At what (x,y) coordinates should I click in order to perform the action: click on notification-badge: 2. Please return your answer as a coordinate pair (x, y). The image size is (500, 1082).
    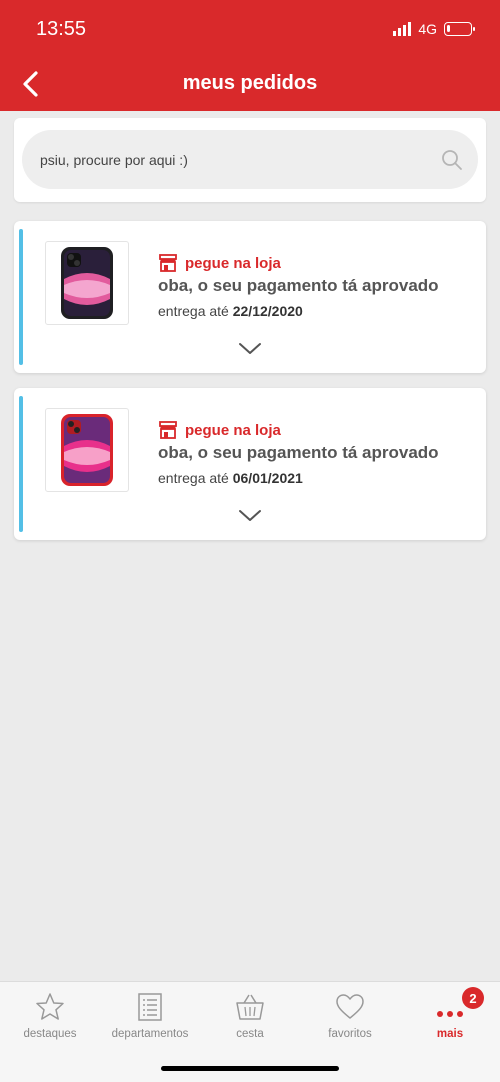
    Looking at the image, I should click on (473, 998).